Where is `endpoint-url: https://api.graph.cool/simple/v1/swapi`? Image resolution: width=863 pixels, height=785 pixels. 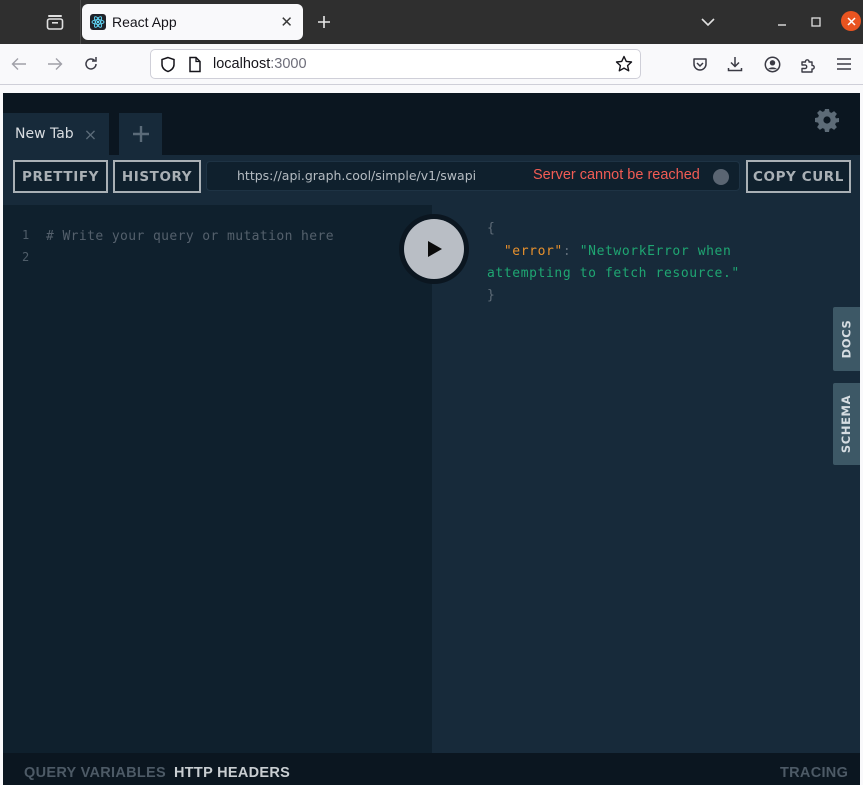
endpoint-url: https://api.graph.cool/simple/v1/swapi is located at coordinates (356, 175).